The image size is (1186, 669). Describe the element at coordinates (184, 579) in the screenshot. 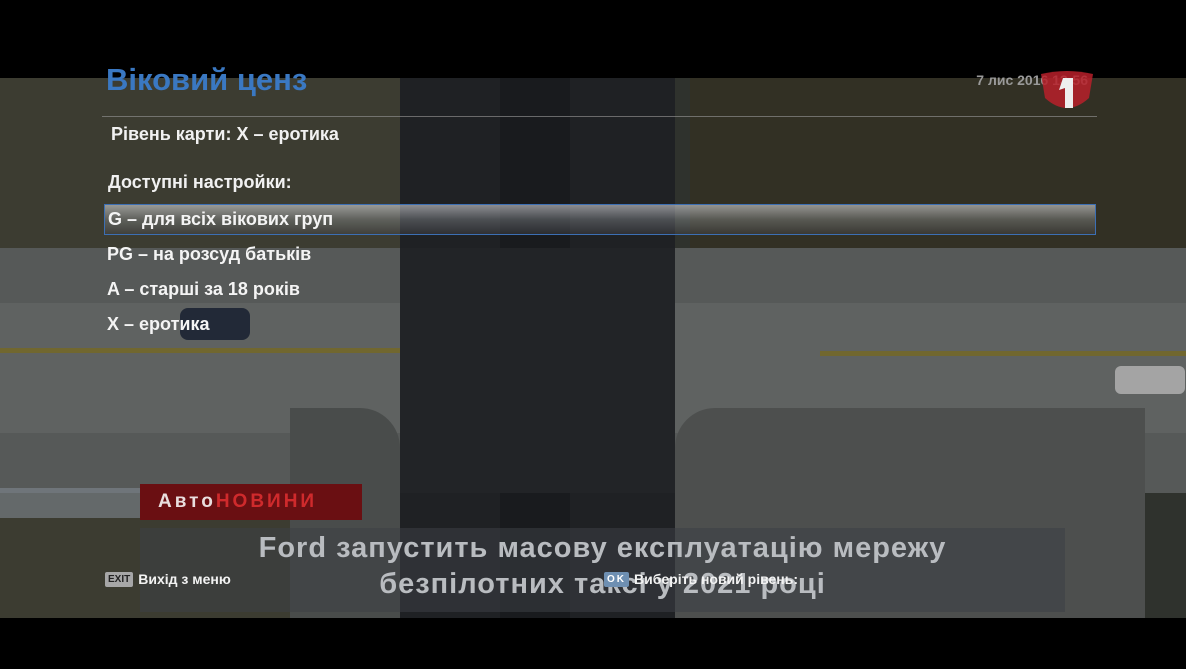

I see `exit-hint-label: Вихід з меню` at that location.